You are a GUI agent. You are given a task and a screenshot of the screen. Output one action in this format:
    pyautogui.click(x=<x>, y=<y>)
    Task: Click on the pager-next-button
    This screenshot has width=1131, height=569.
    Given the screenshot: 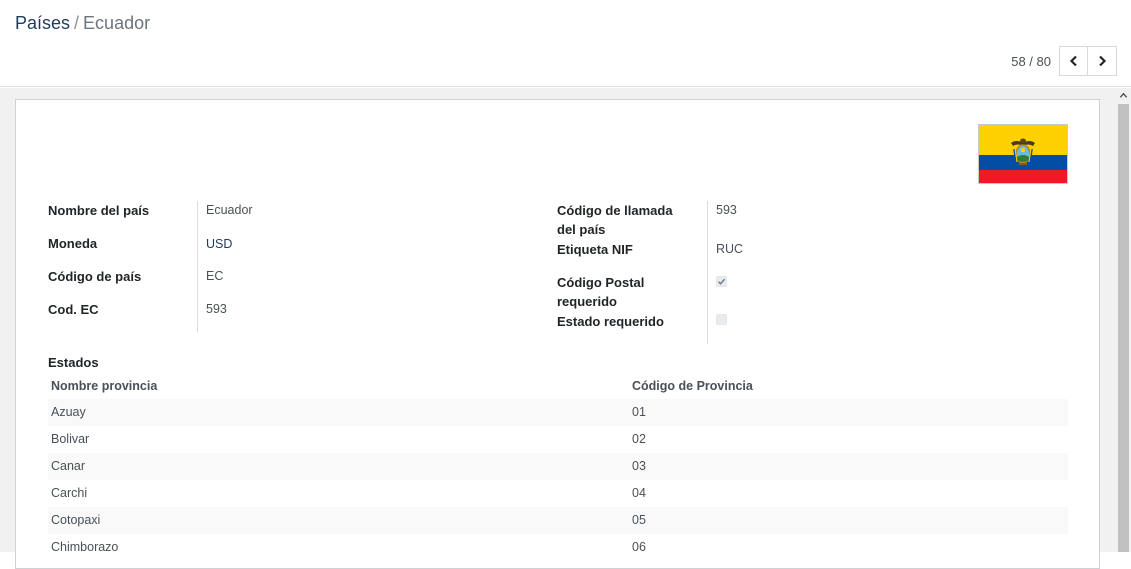 What is the action you would take?
    pyautogui.click(x=1102, y=61)
    